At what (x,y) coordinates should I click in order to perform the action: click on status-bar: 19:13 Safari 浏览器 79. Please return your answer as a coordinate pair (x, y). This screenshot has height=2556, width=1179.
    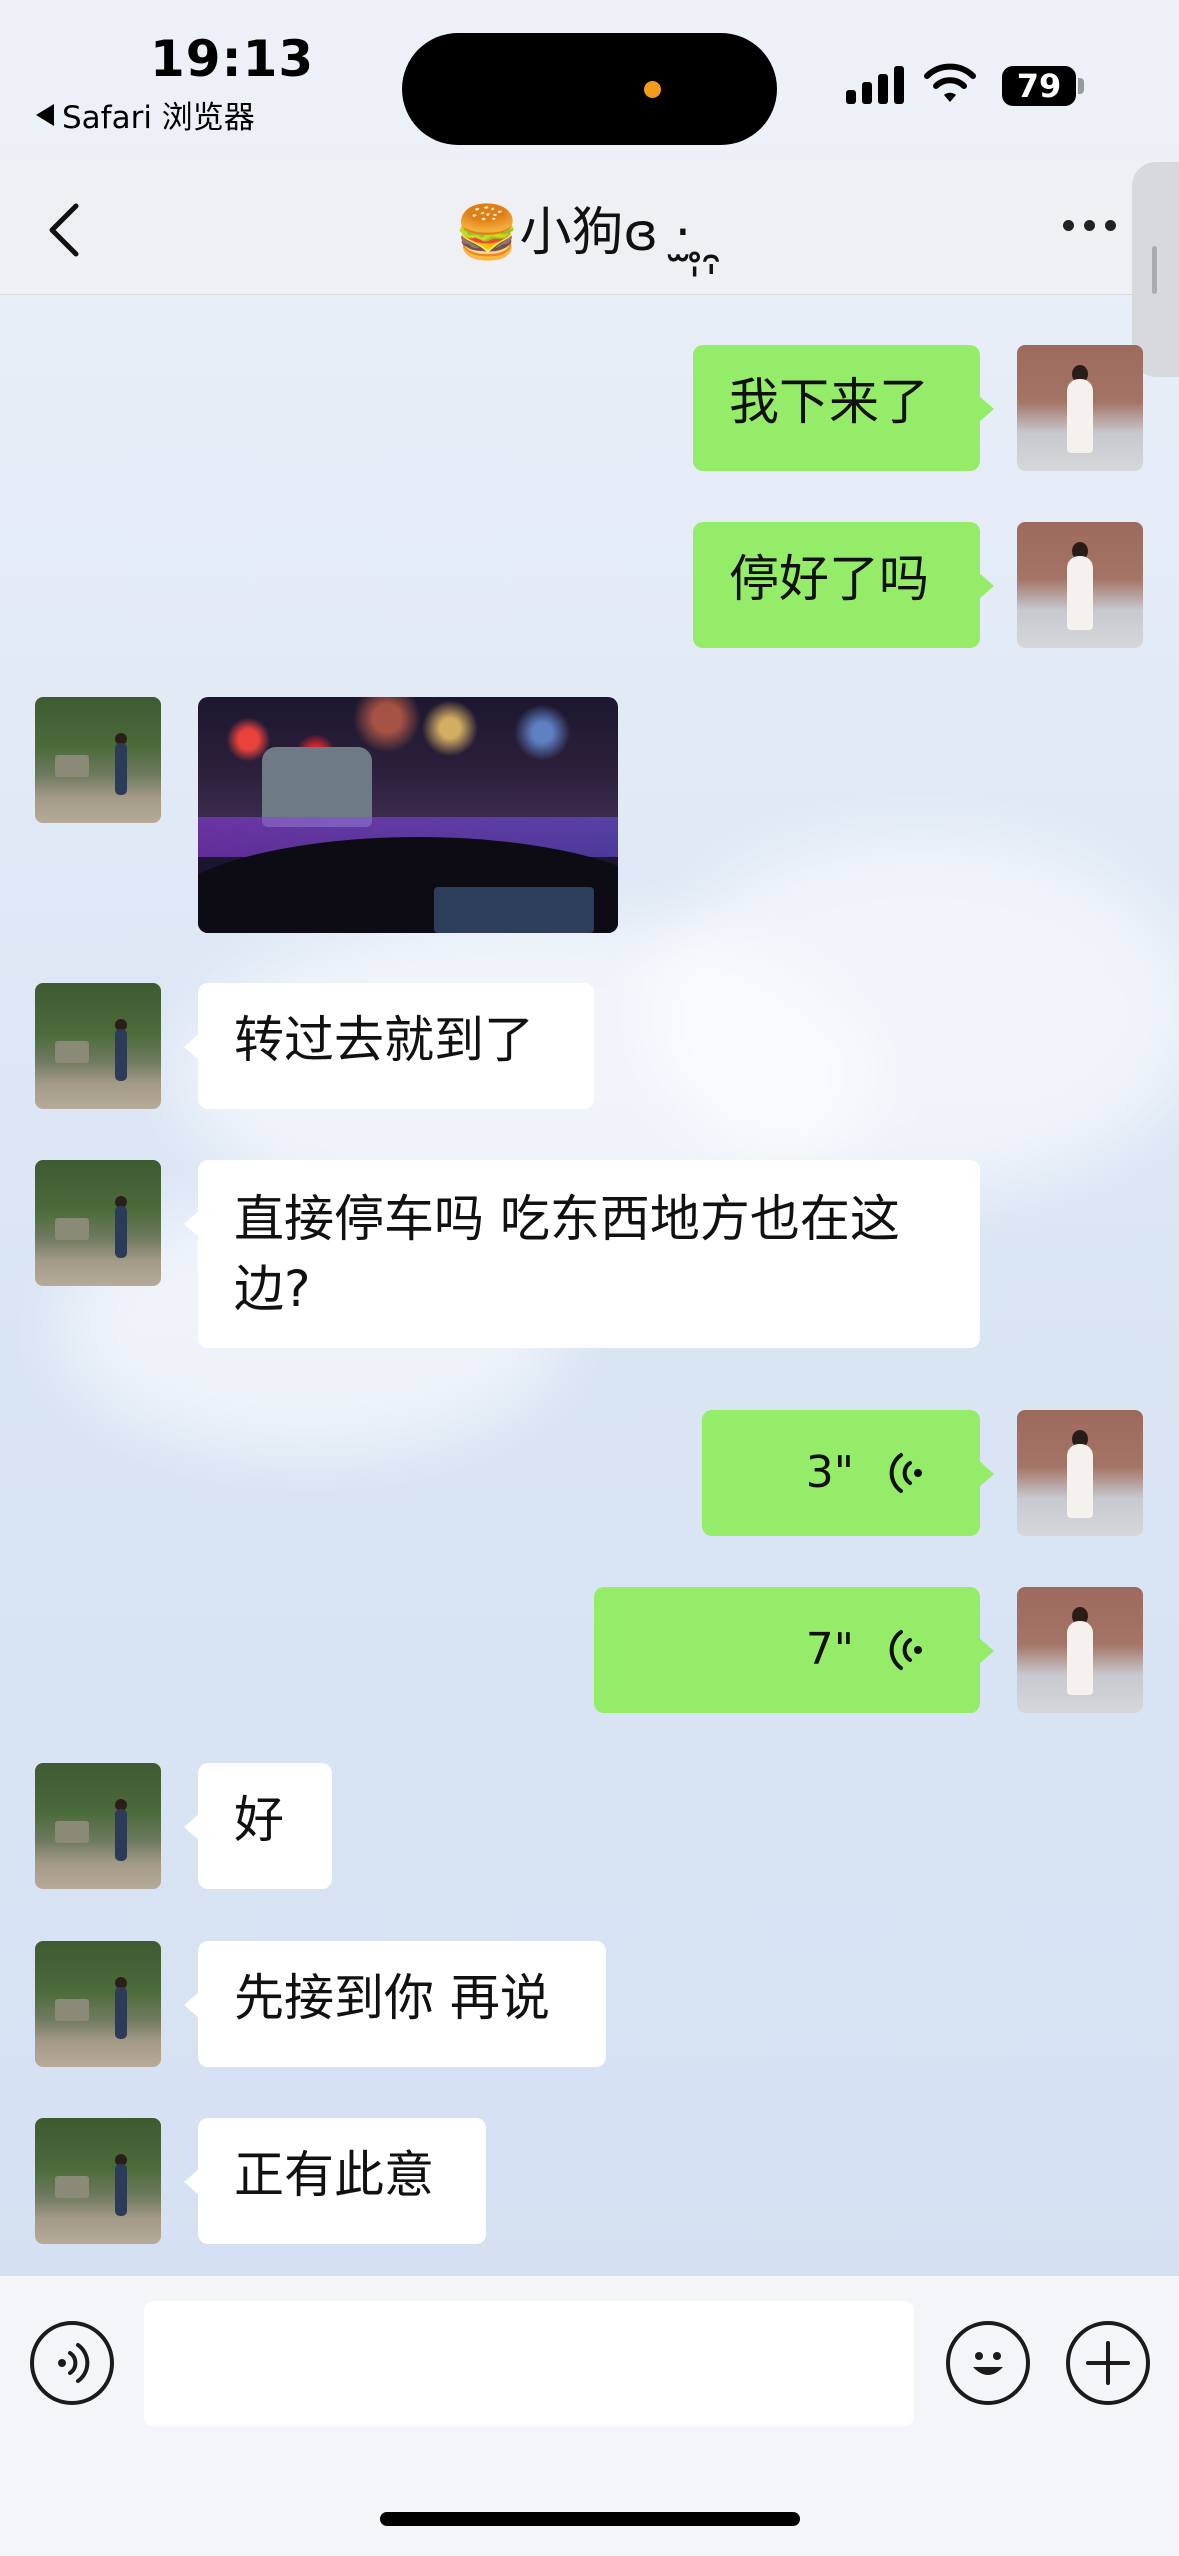
    Looking at the image, I should click on (589, 80).